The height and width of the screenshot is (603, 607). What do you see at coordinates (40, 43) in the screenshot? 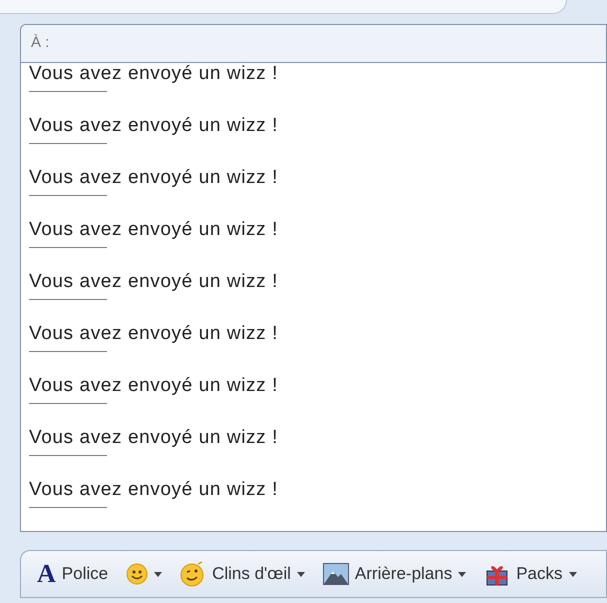
I see `recipient-label: À :` at bounding box center [40, 43].